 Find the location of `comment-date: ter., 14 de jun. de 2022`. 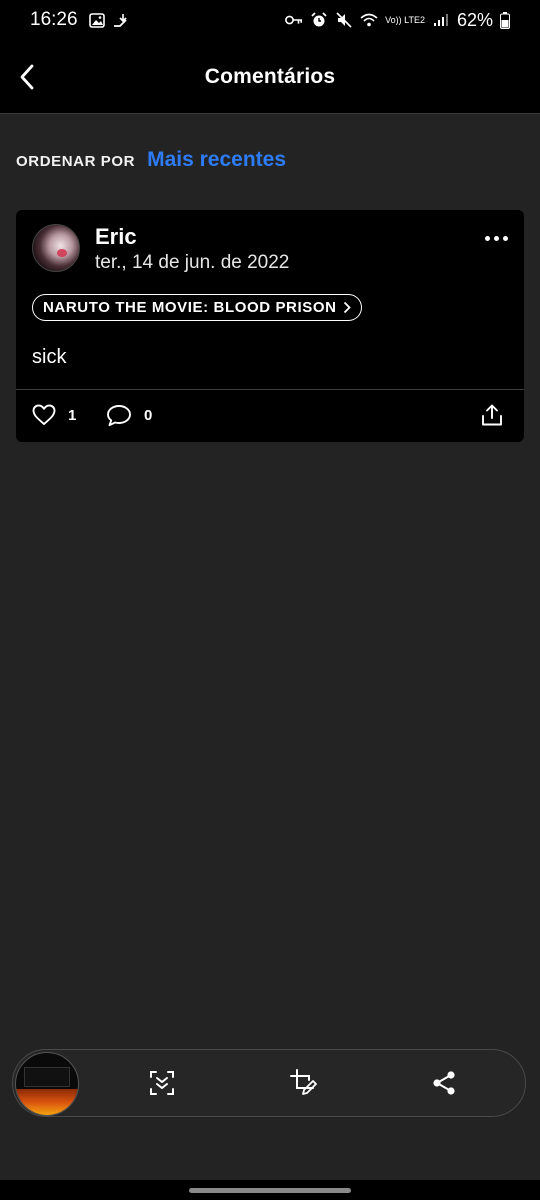

comment-date: ter., 14 de jun. de 2022 is located at coordinates (192, 262).